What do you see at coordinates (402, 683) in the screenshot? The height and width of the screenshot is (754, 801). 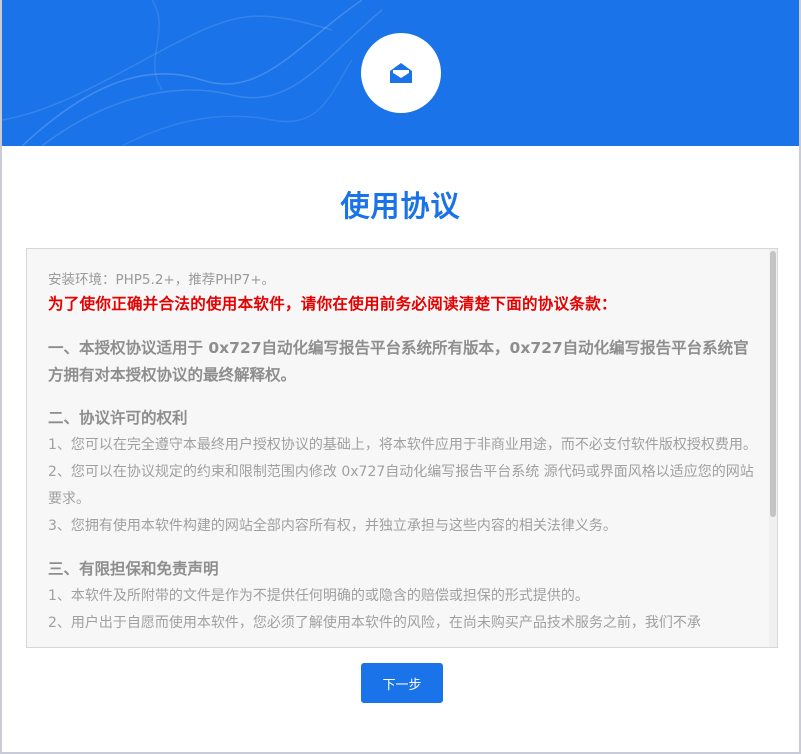 I see `next-step-button: 下一步` at bounding box center [402, 683].